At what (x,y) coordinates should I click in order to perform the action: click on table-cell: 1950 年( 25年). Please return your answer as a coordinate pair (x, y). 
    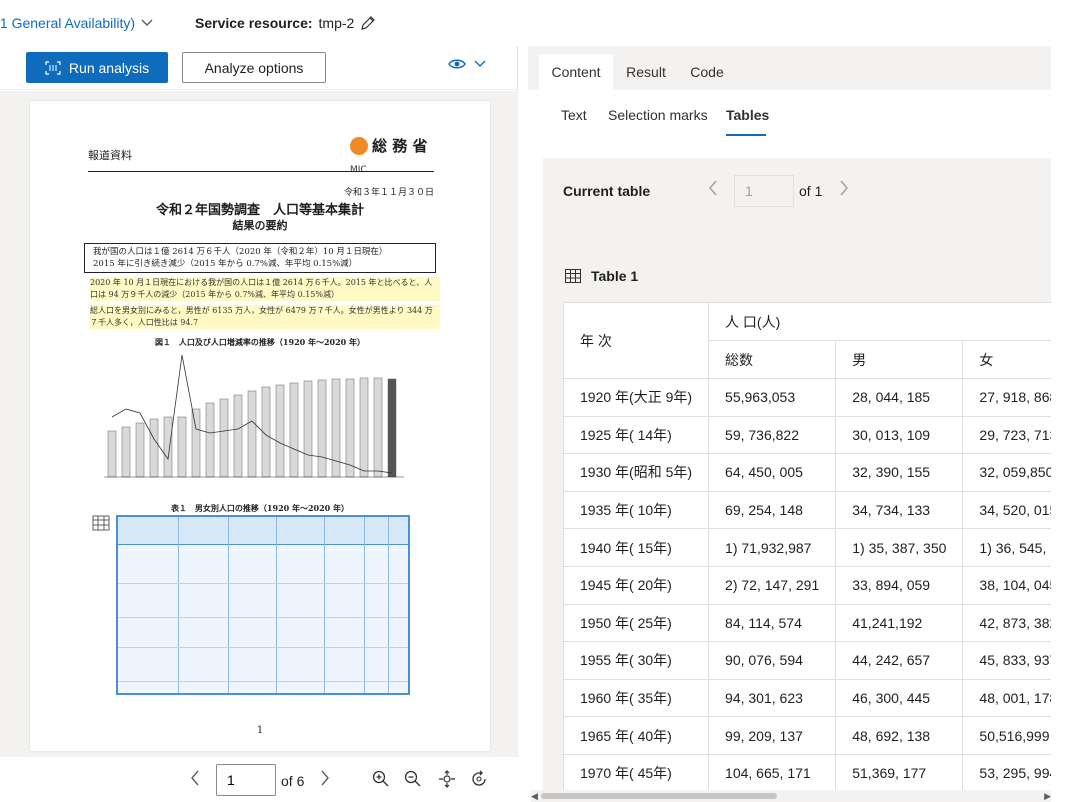
    Looking at the image, I should click on (636, 623).